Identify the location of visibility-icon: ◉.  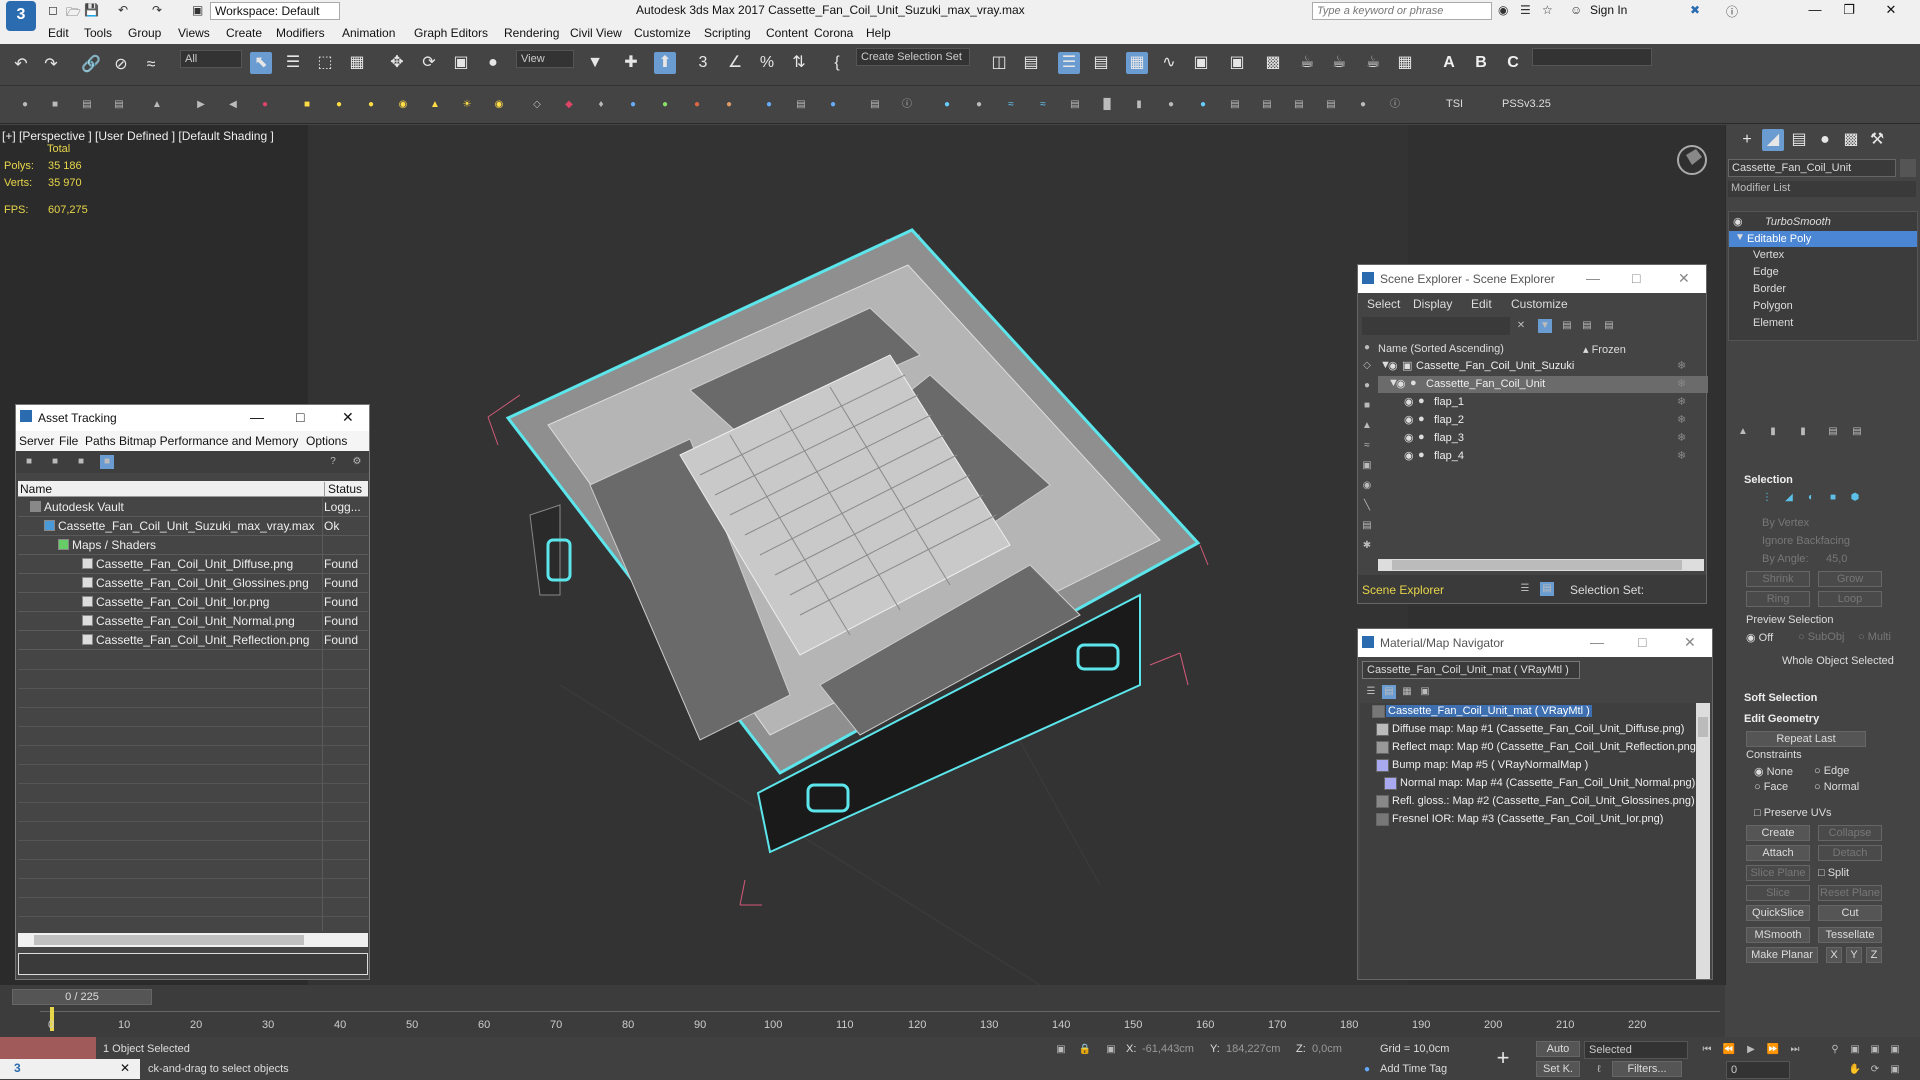
(1393, 365).